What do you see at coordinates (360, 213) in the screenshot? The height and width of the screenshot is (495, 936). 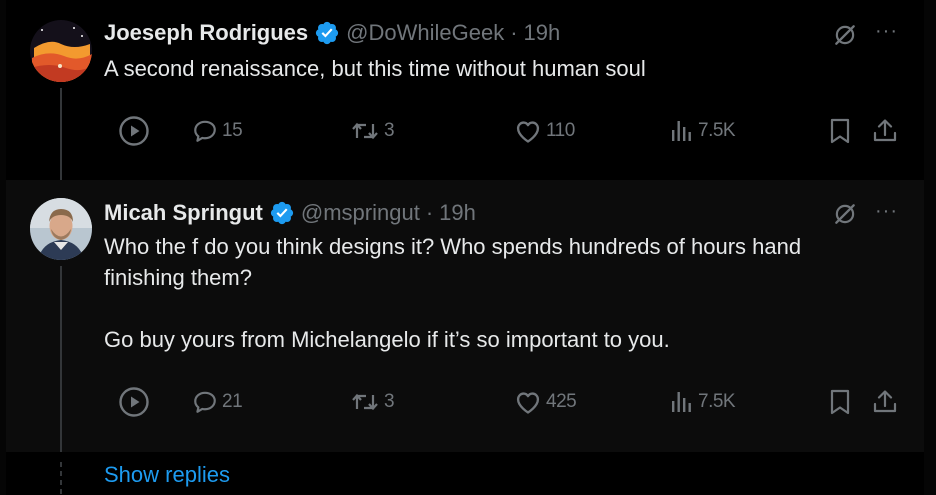 I see `author-handle: @mspringut` at bounding box center [360, 213].